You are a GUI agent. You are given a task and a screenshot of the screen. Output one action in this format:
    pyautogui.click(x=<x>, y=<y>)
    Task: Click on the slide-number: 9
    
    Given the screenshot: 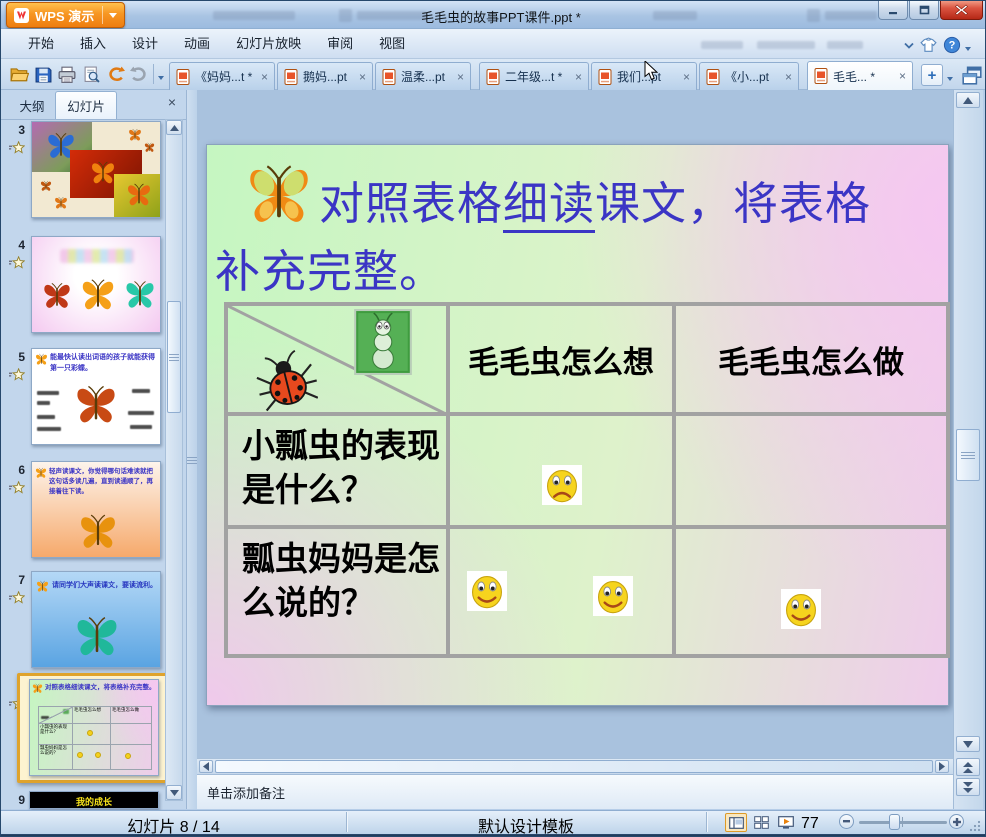 What is the action you would take?
    pyautogui.click(x=21, y=800)
    